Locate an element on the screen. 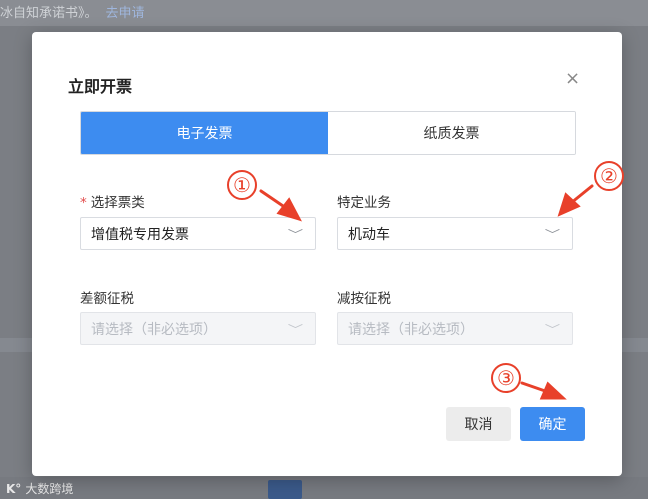  arrow-3-head is located at coordinates (553, 390).